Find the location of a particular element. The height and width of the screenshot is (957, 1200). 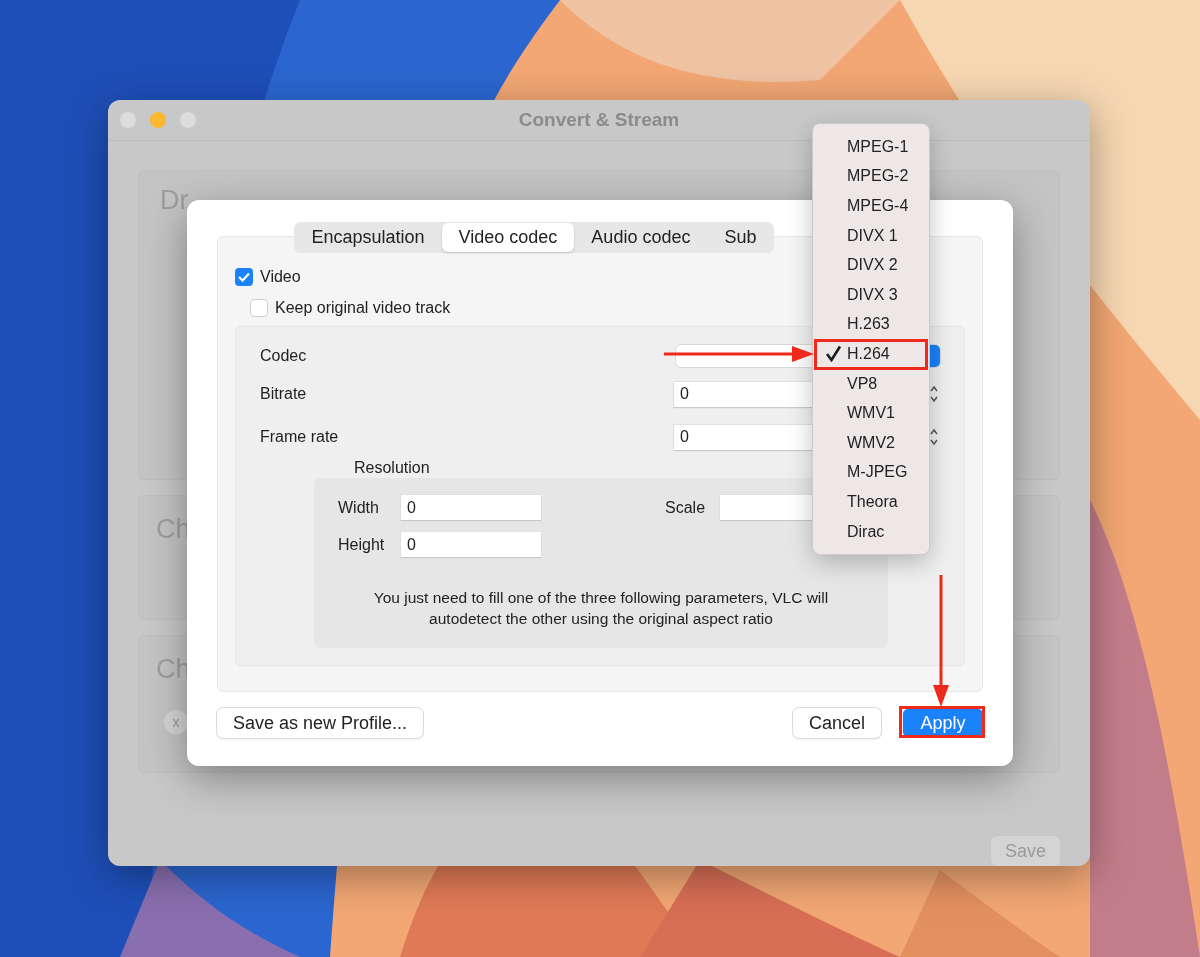

cancel-button: Cancel is located at coordinates (836, 723).